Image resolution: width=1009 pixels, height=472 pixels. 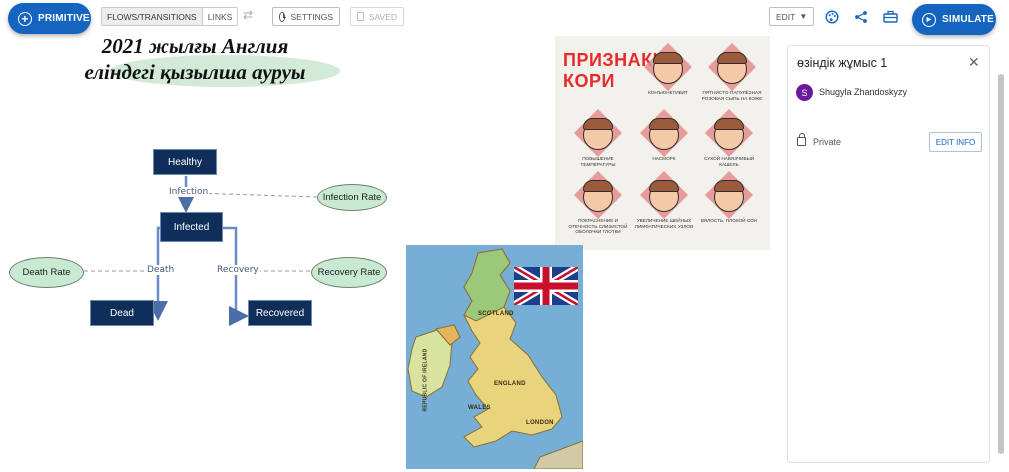 I want to click on flows-transitions-tab: FLOWS/TRANSITIONS, so click(x=152, y=16).